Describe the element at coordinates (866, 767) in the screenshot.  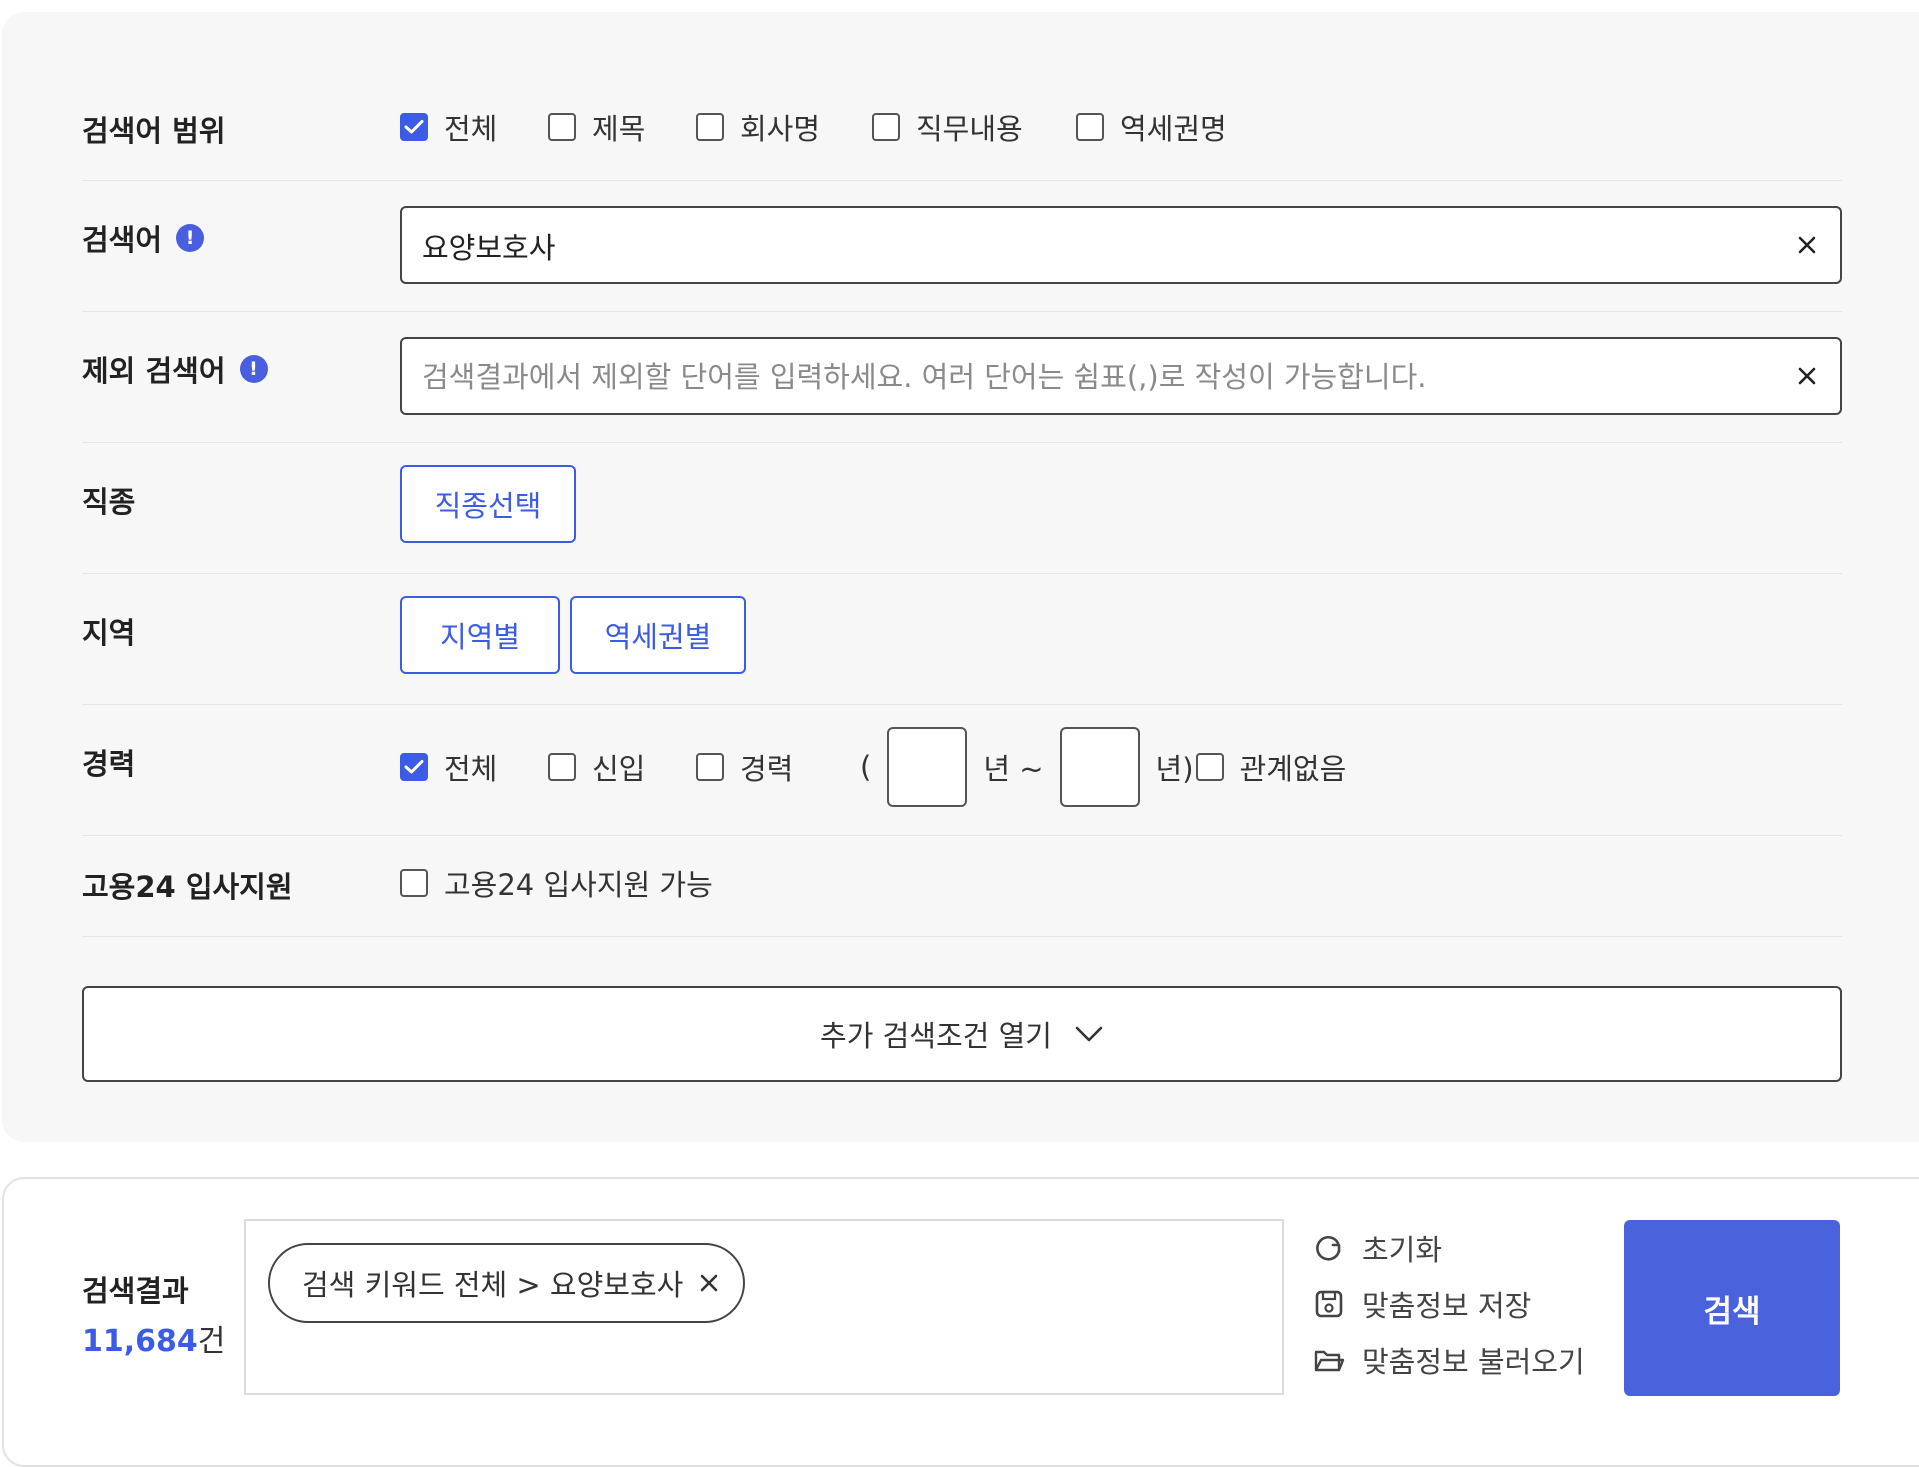
I see `open-paren: (` at that location.